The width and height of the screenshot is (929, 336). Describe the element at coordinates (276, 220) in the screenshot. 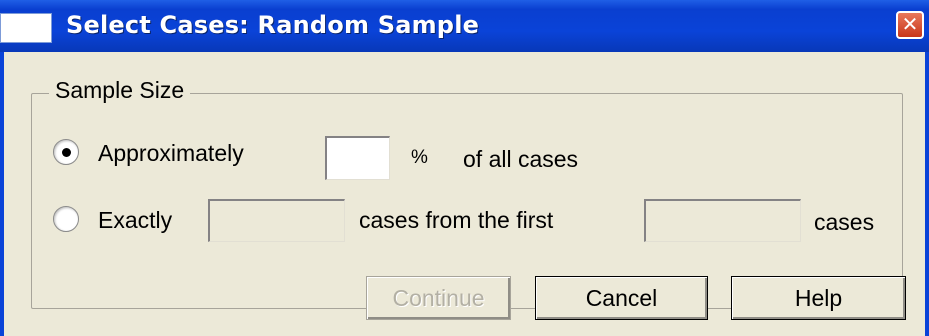

I see `exact-cases-input` at that location.